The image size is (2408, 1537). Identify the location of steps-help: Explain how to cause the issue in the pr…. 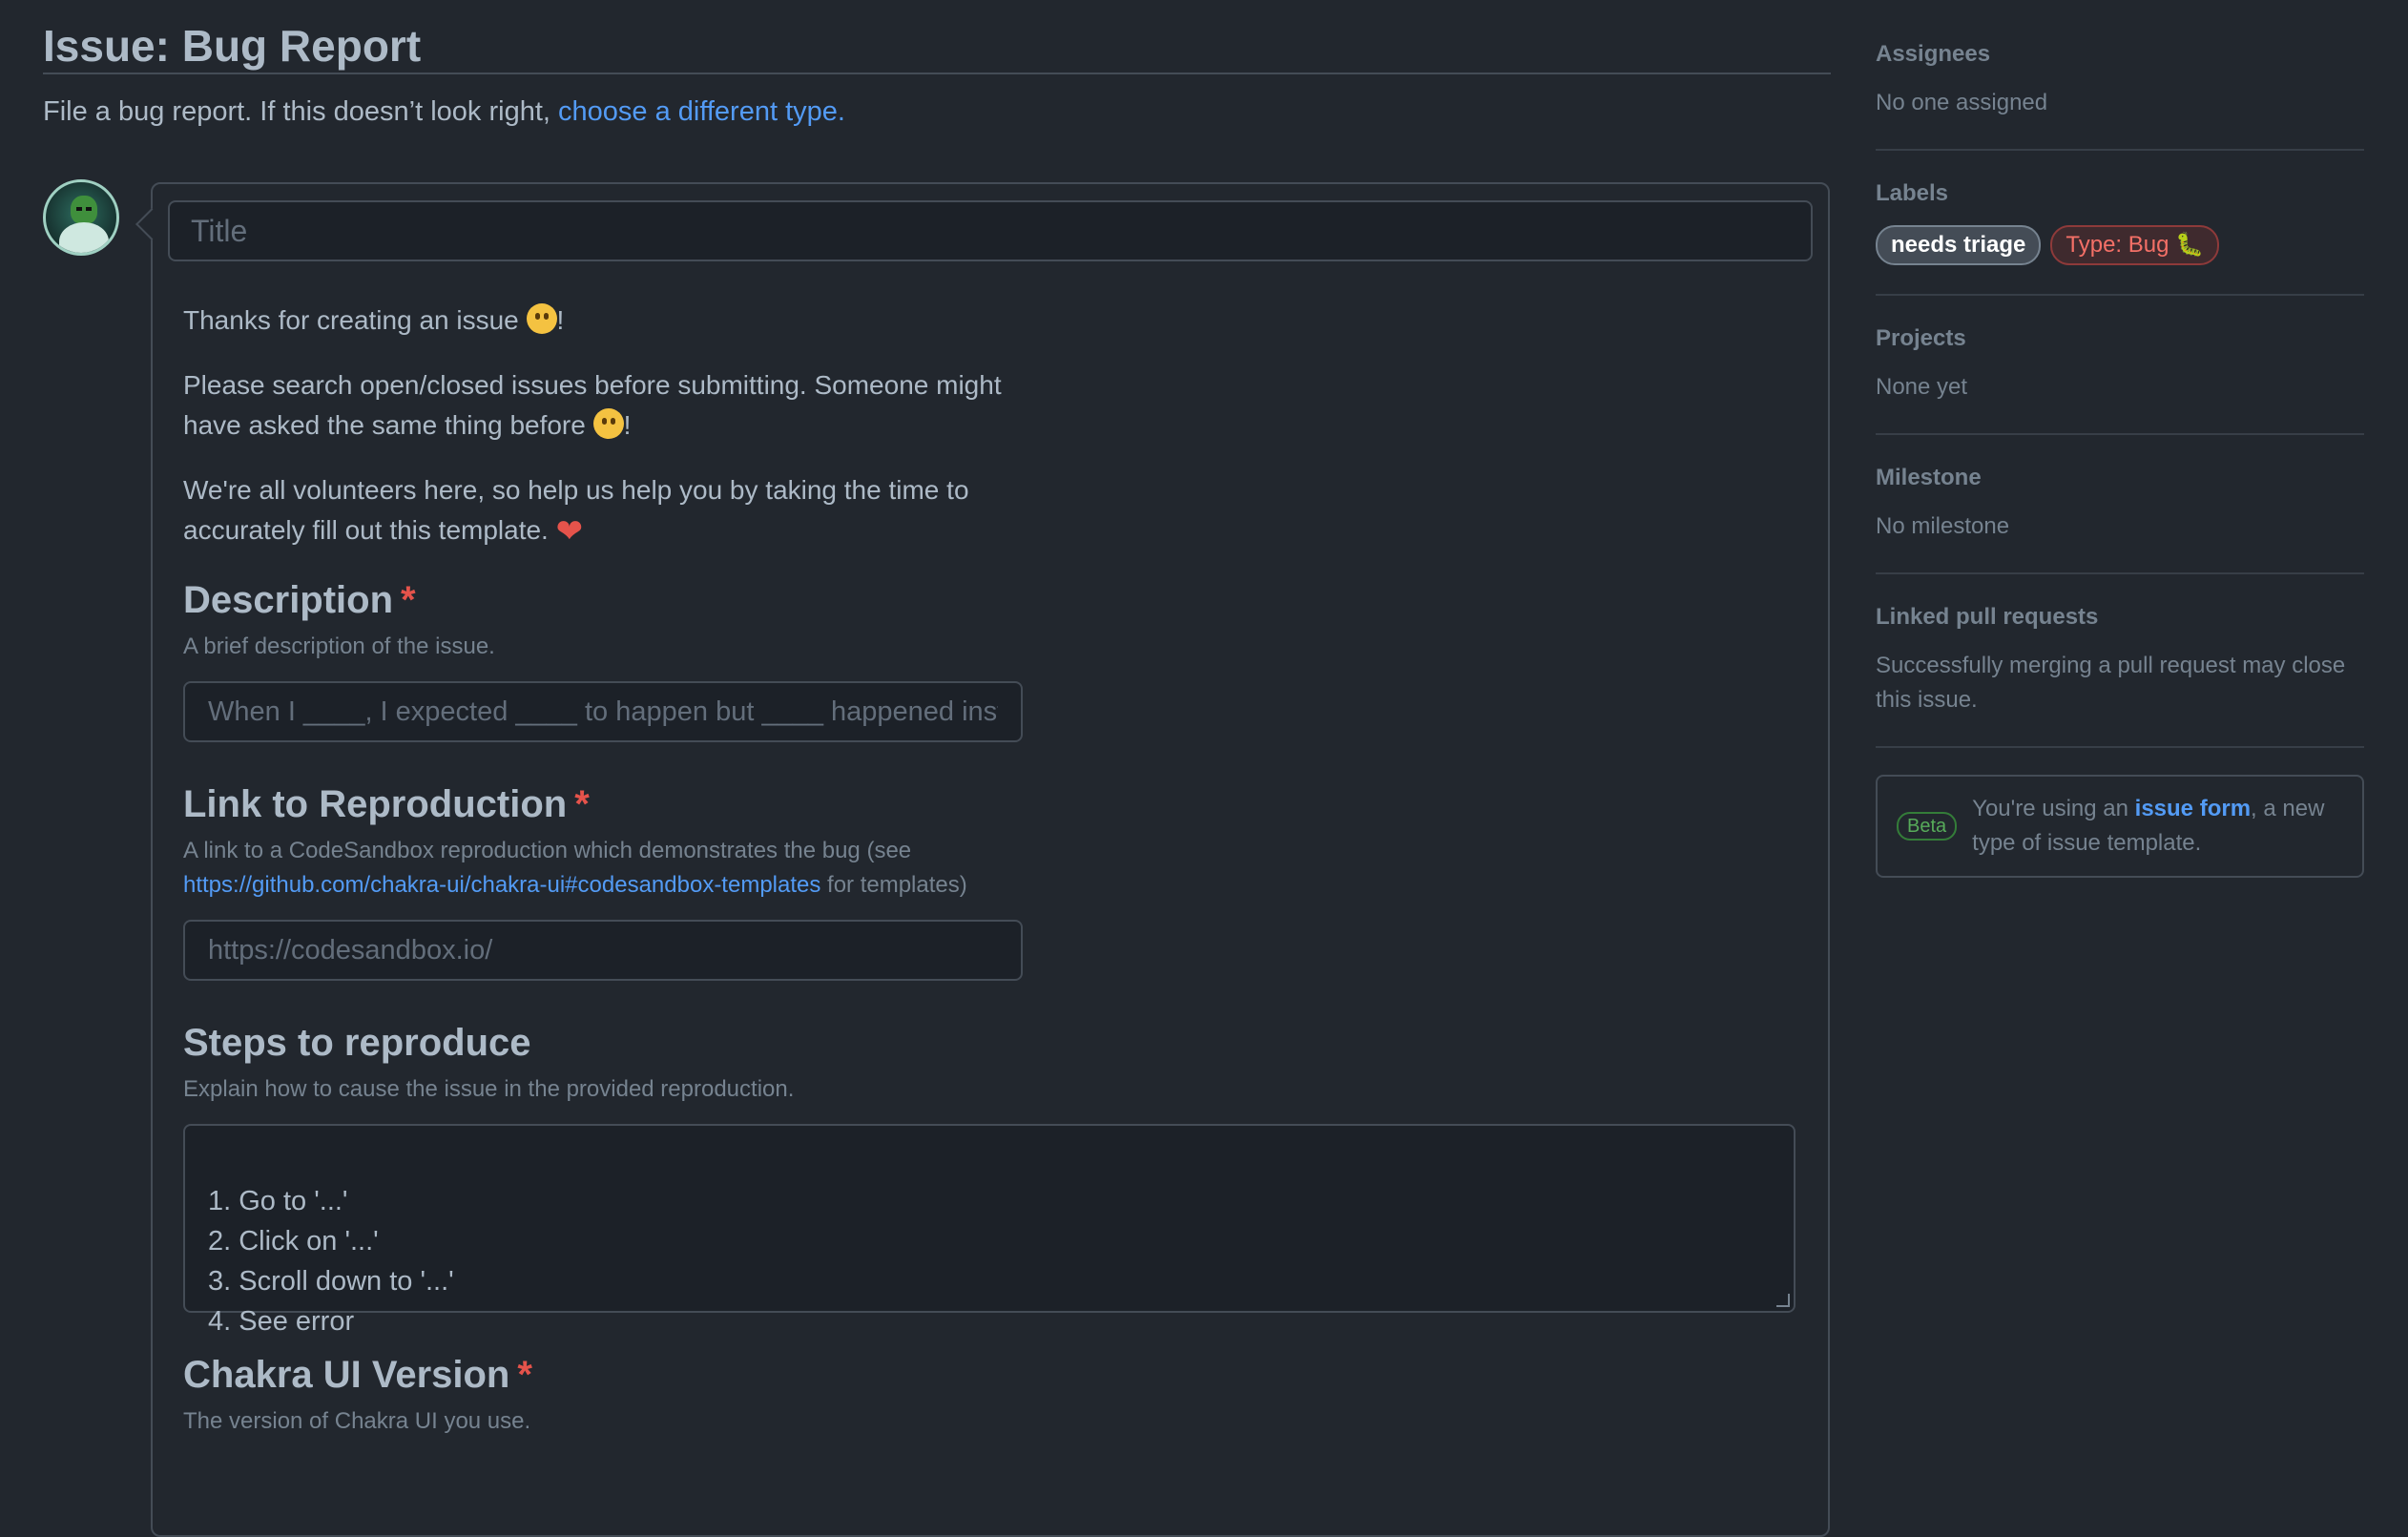
(489, 1089).